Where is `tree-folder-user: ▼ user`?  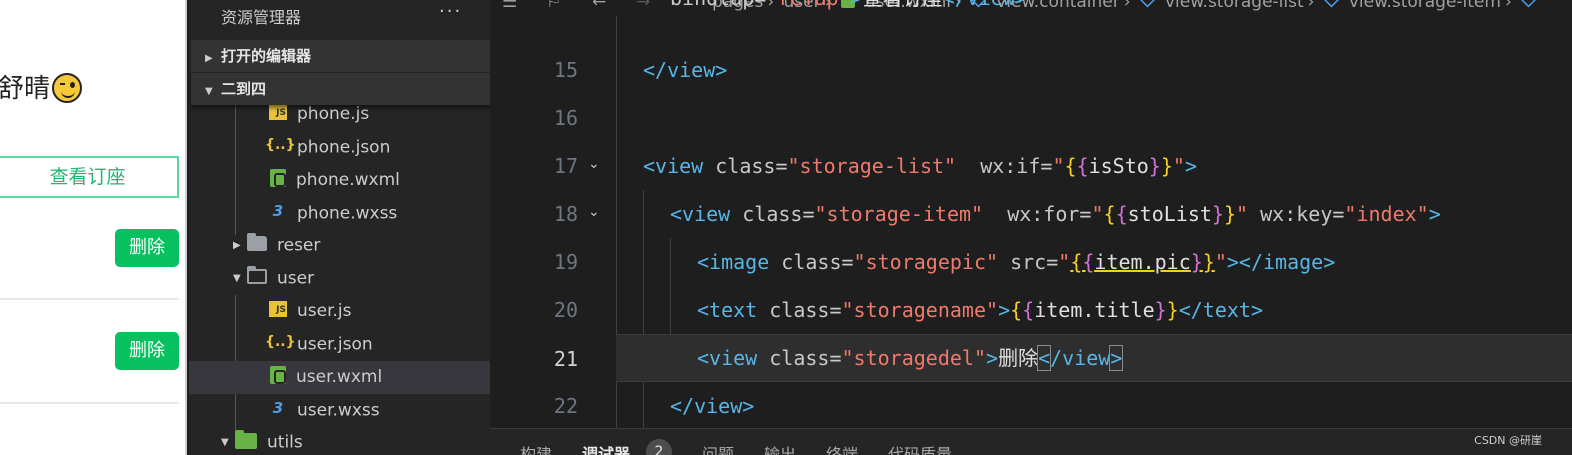
tree-folder-user: ▼ user is located at coordinates (339, 278).